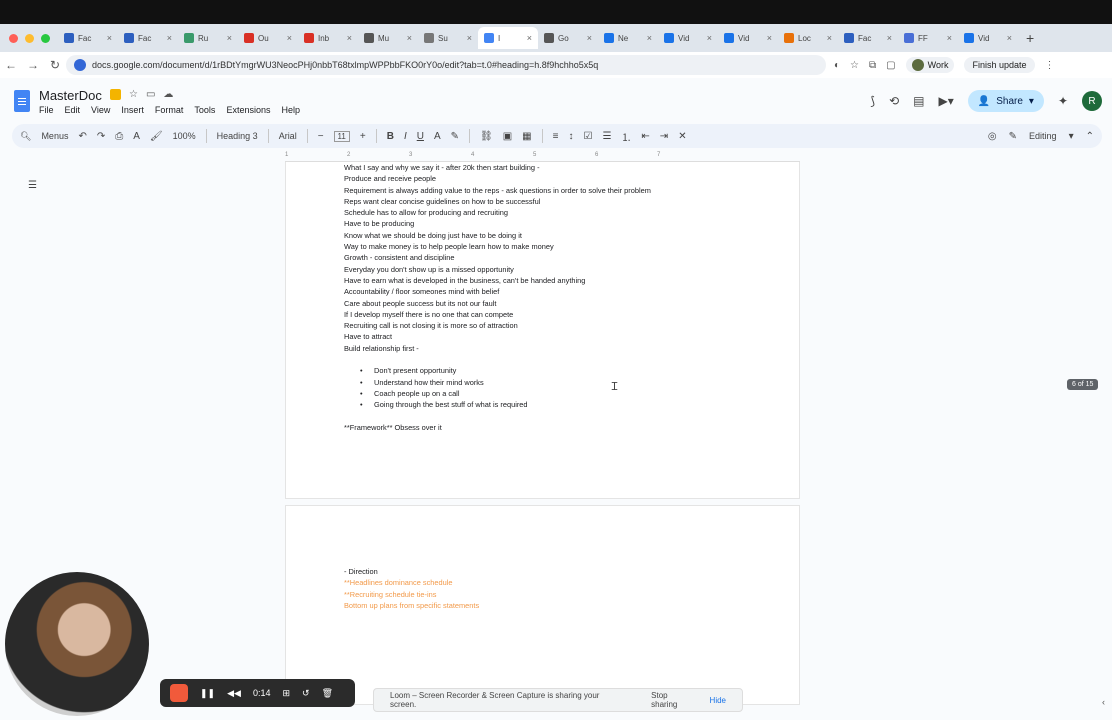 This screenshot has width=1112, height=720. I want to click on browser-tab: Ru ×, so click(208, 38).